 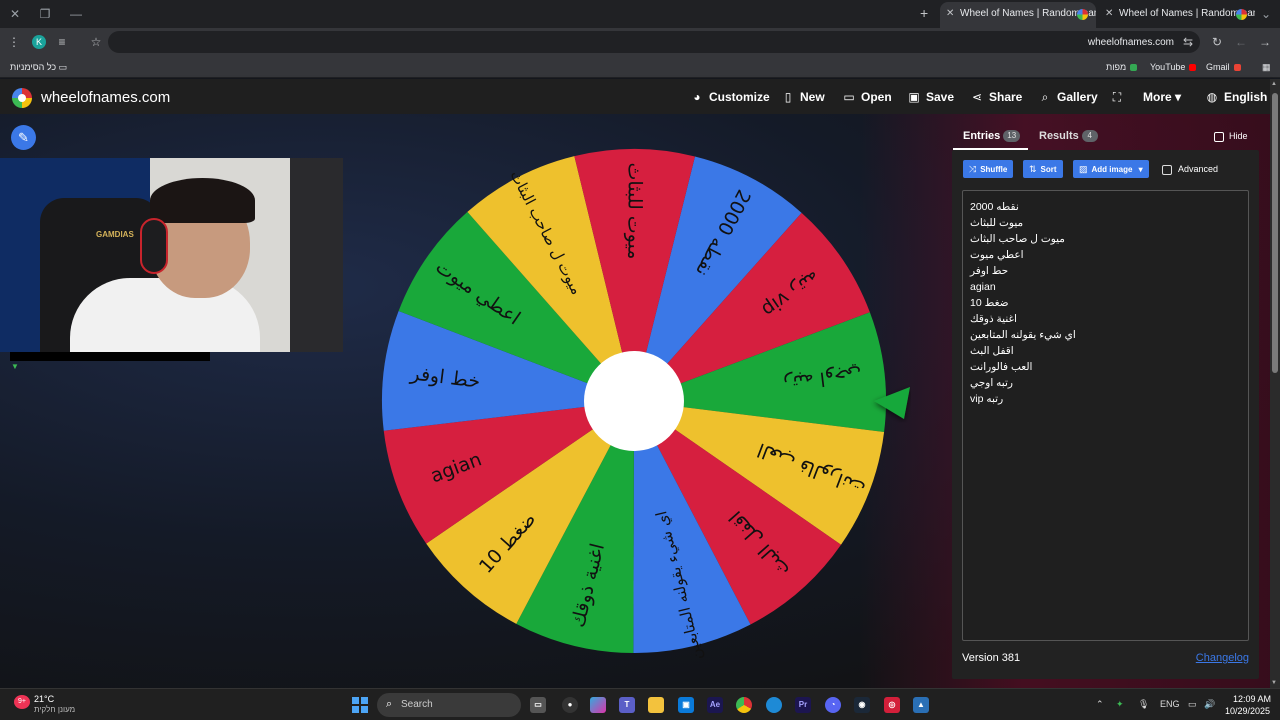 What do you see at coordinates (1119, 97) in the screenshot?
I see `fullscreen-button: ⛶` at bounding box center [1119, 97].